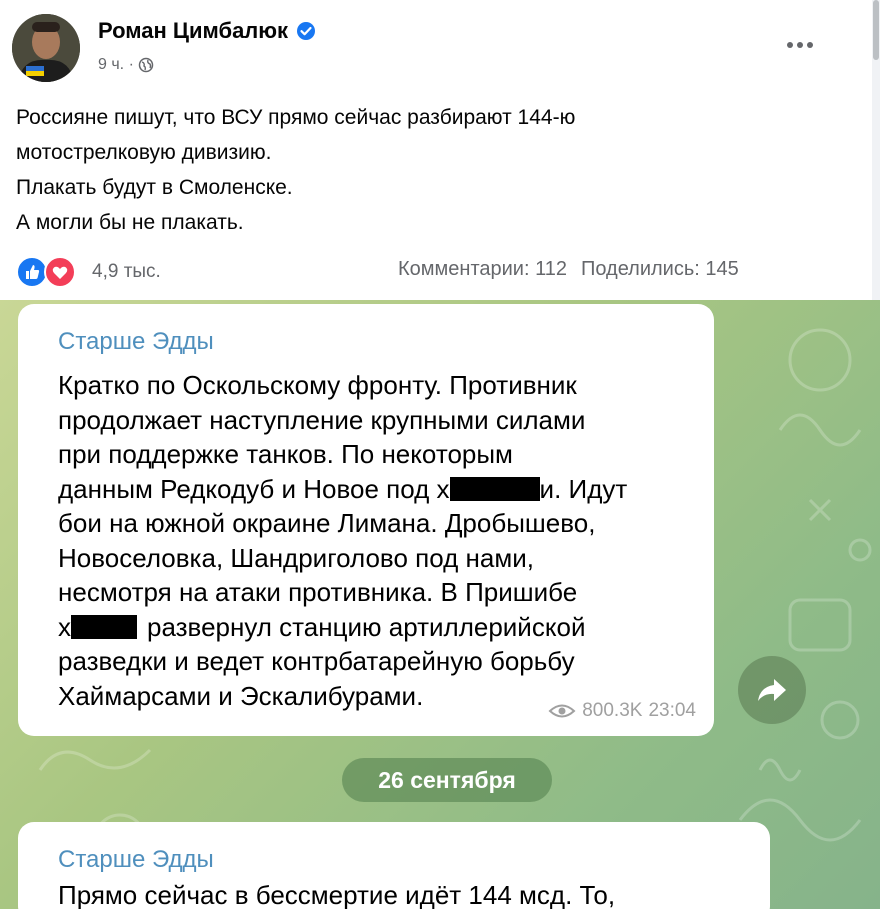 The height and width of the screenshot is (909, 880). I want to click on message-line-part: и. Идут, so click(583, 488).